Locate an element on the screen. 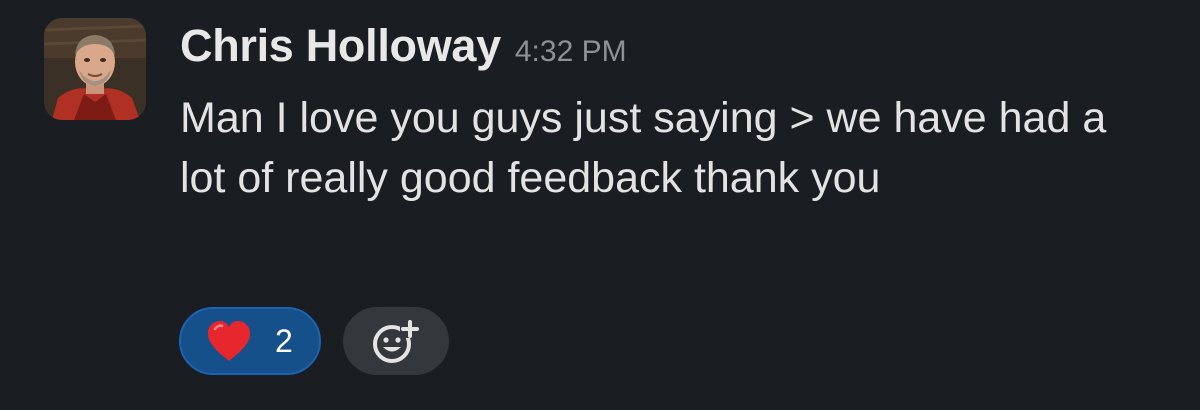  timestamp: 4:32 PM is located at coordinates (571, 52).